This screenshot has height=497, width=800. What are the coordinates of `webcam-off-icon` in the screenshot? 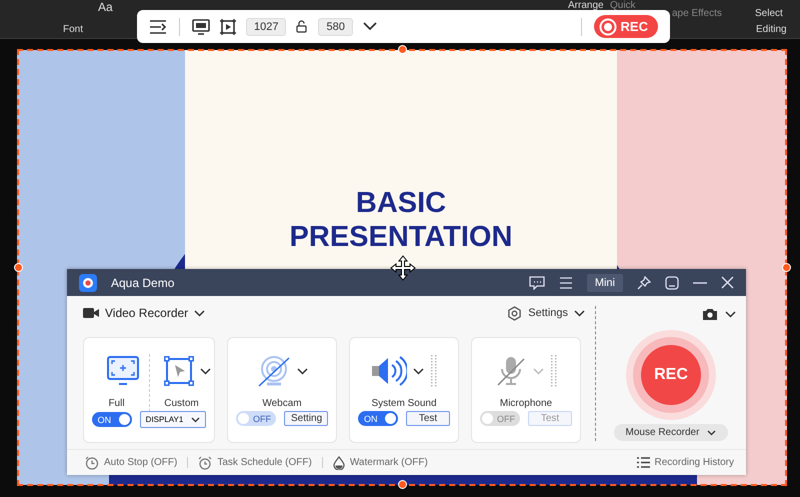 It's located at (273, 371).